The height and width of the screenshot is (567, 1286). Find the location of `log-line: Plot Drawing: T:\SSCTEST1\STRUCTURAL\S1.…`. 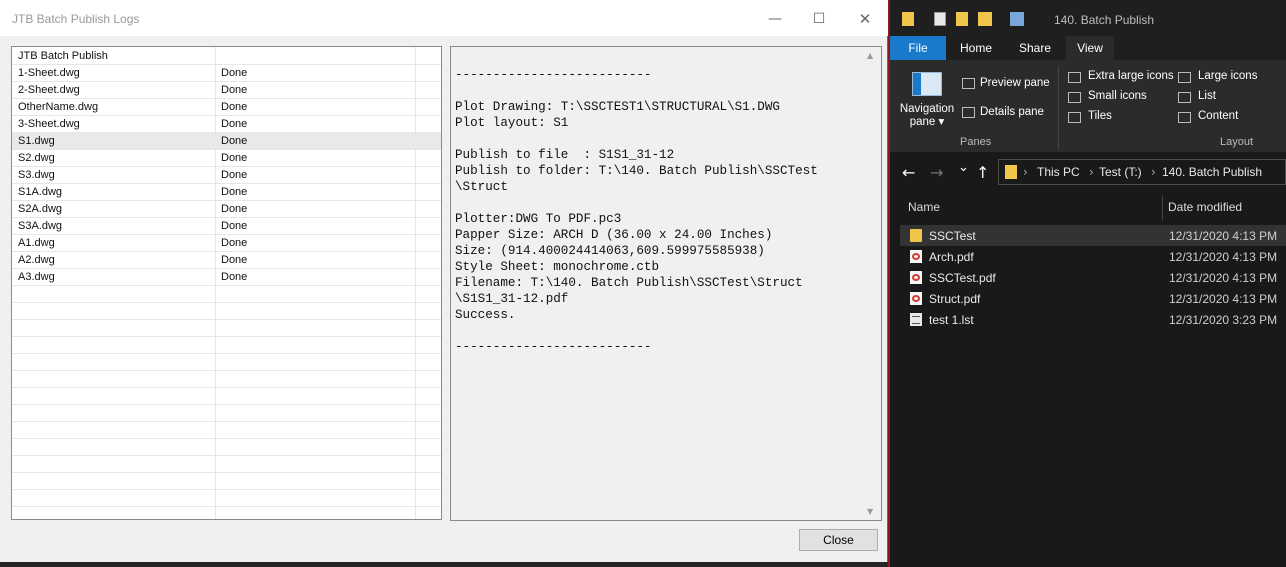

log-line: Plot Drawing: T:\SSCTEST1\STRUCTURAL\S1.… is located at coordinates (617, 107).